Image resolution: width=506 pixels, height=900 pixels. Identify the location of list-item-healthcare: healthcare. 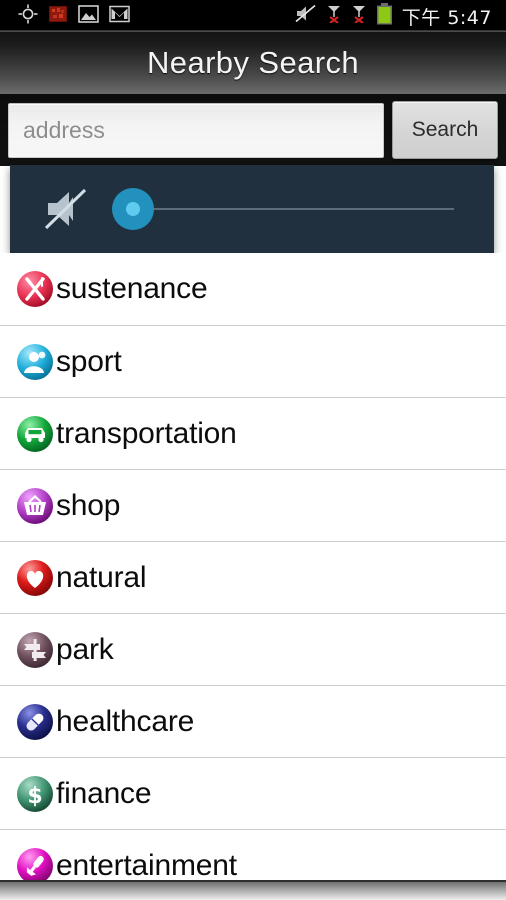
(253, 721).